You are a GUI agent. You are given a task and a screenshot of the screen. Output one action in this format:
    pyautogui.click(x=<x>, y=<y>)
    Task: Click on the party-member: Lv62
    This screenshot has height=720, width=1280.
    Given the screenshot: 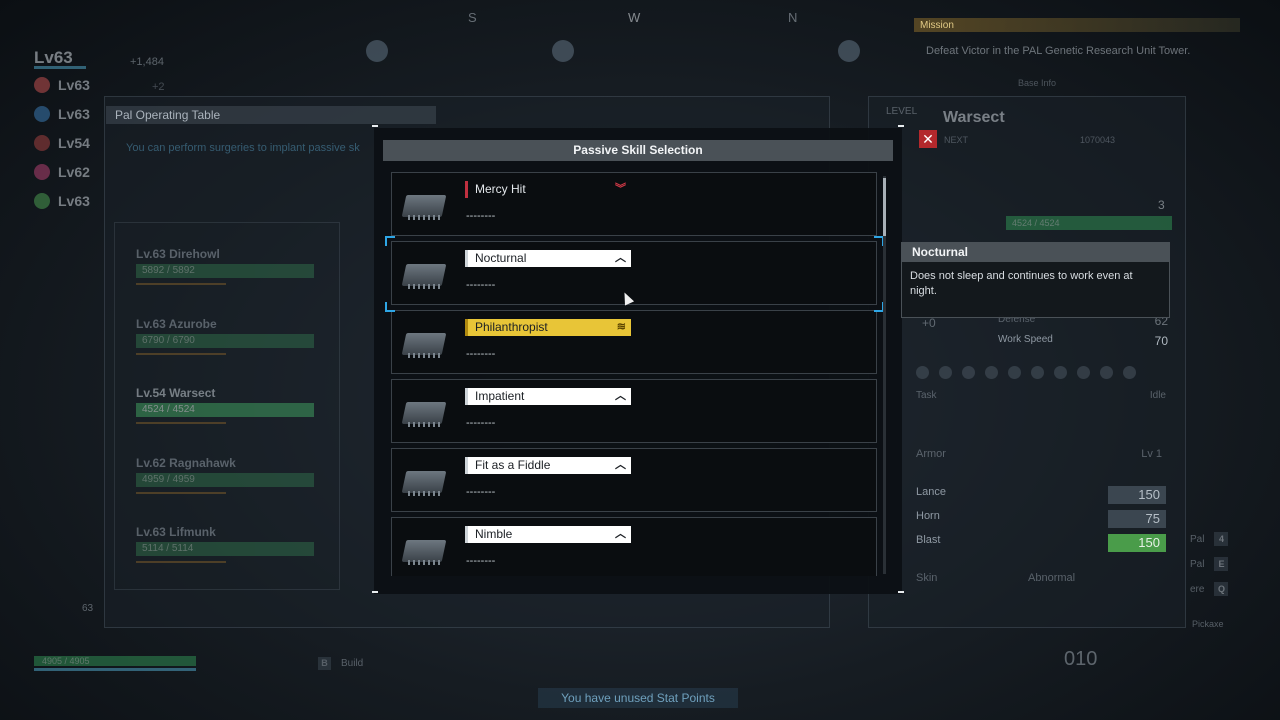 What is the action you would take?
    pyautogui.click(x=74, y=174)
    